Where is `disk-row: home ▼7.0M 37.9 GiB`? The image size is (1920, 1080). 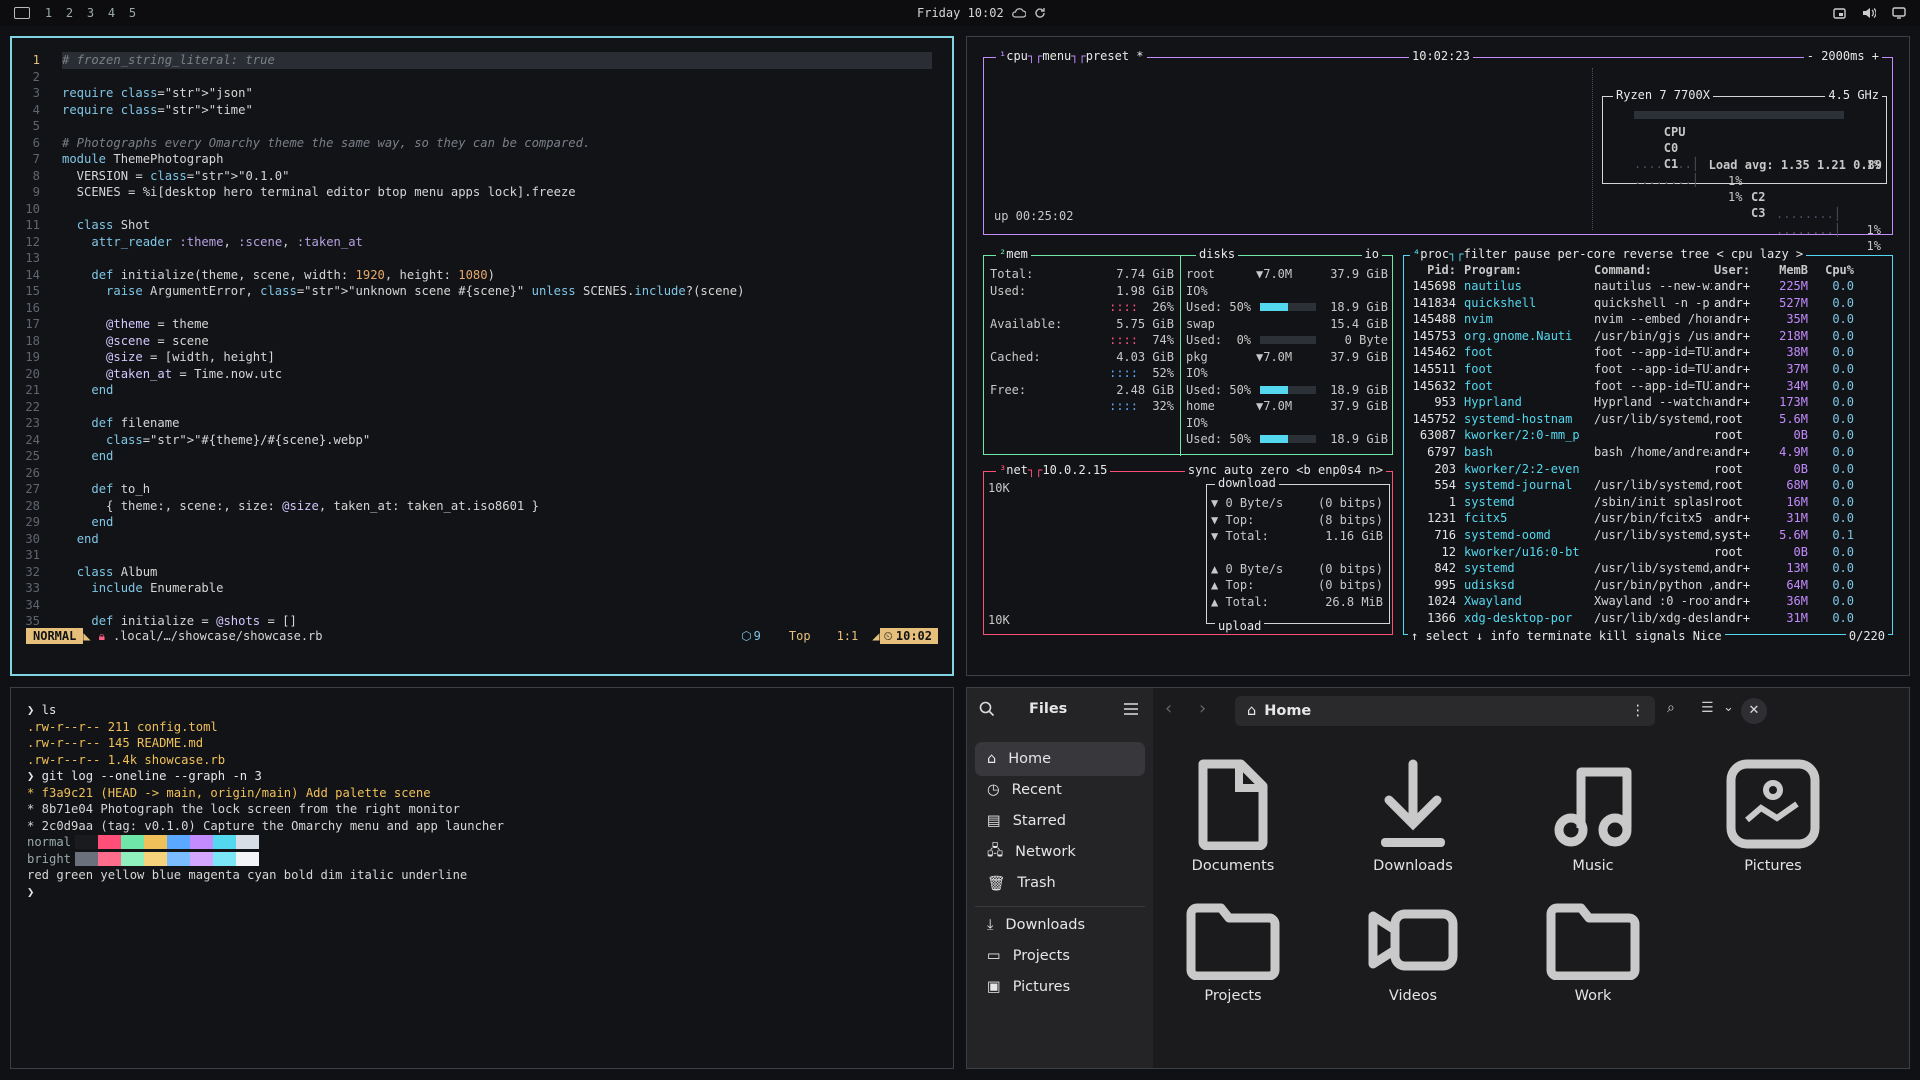
disk-row: home ▼7.0M 37.9 GiB is located at coordinates (1287, 406).